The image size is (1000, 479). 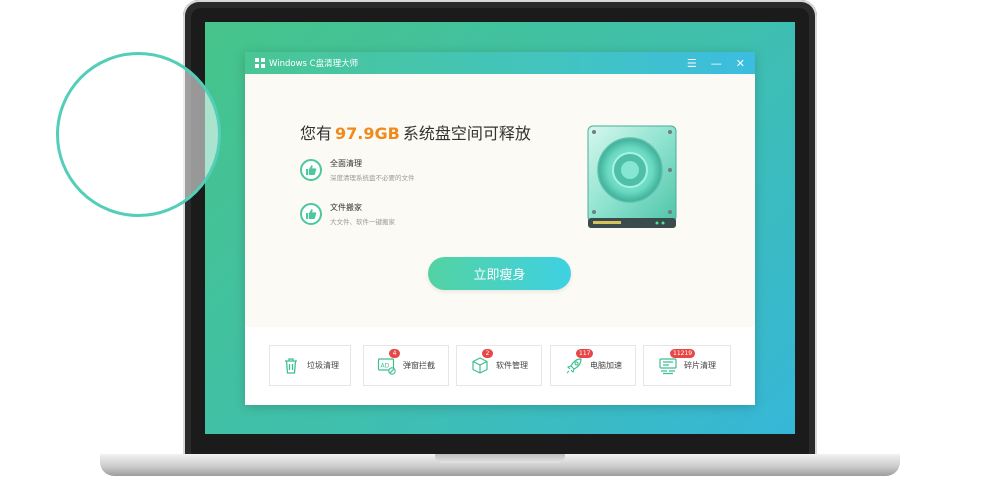 I want to click on feature-full-clean: 全面清理 深度清理系统盘不必要的文件, so click(x=357, y=170).